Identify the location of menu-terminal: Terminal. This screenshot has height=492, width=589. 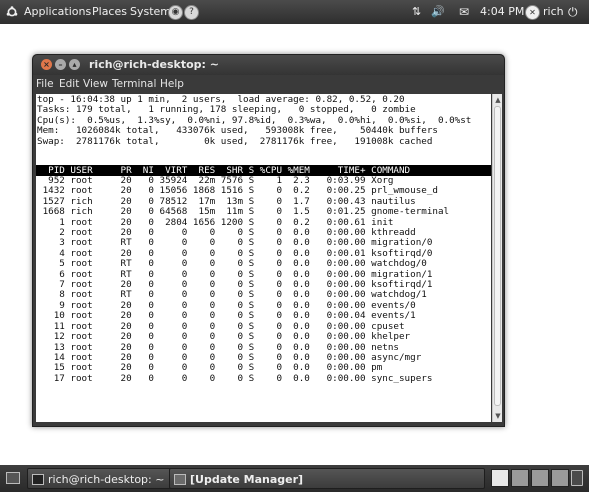
(134, 84).